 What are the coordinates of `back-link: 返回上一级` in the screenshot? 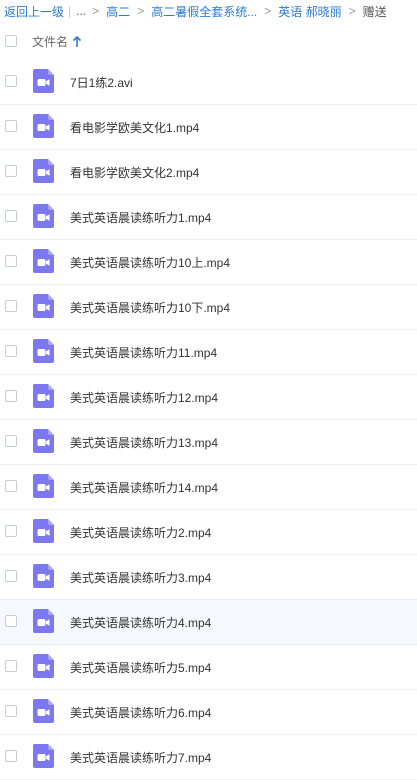 It's located at (34, 11).